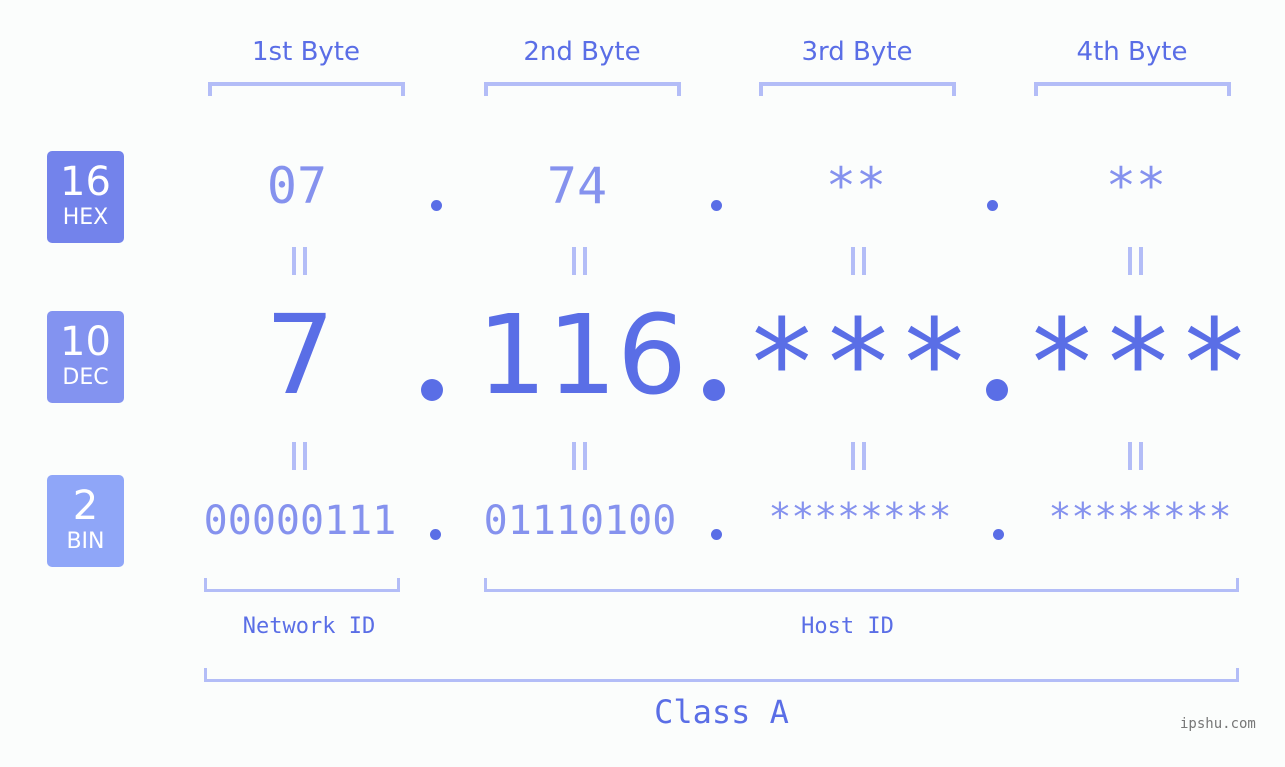  I want to click on byte-title-4: 4th Byte, so click(1132, 52).